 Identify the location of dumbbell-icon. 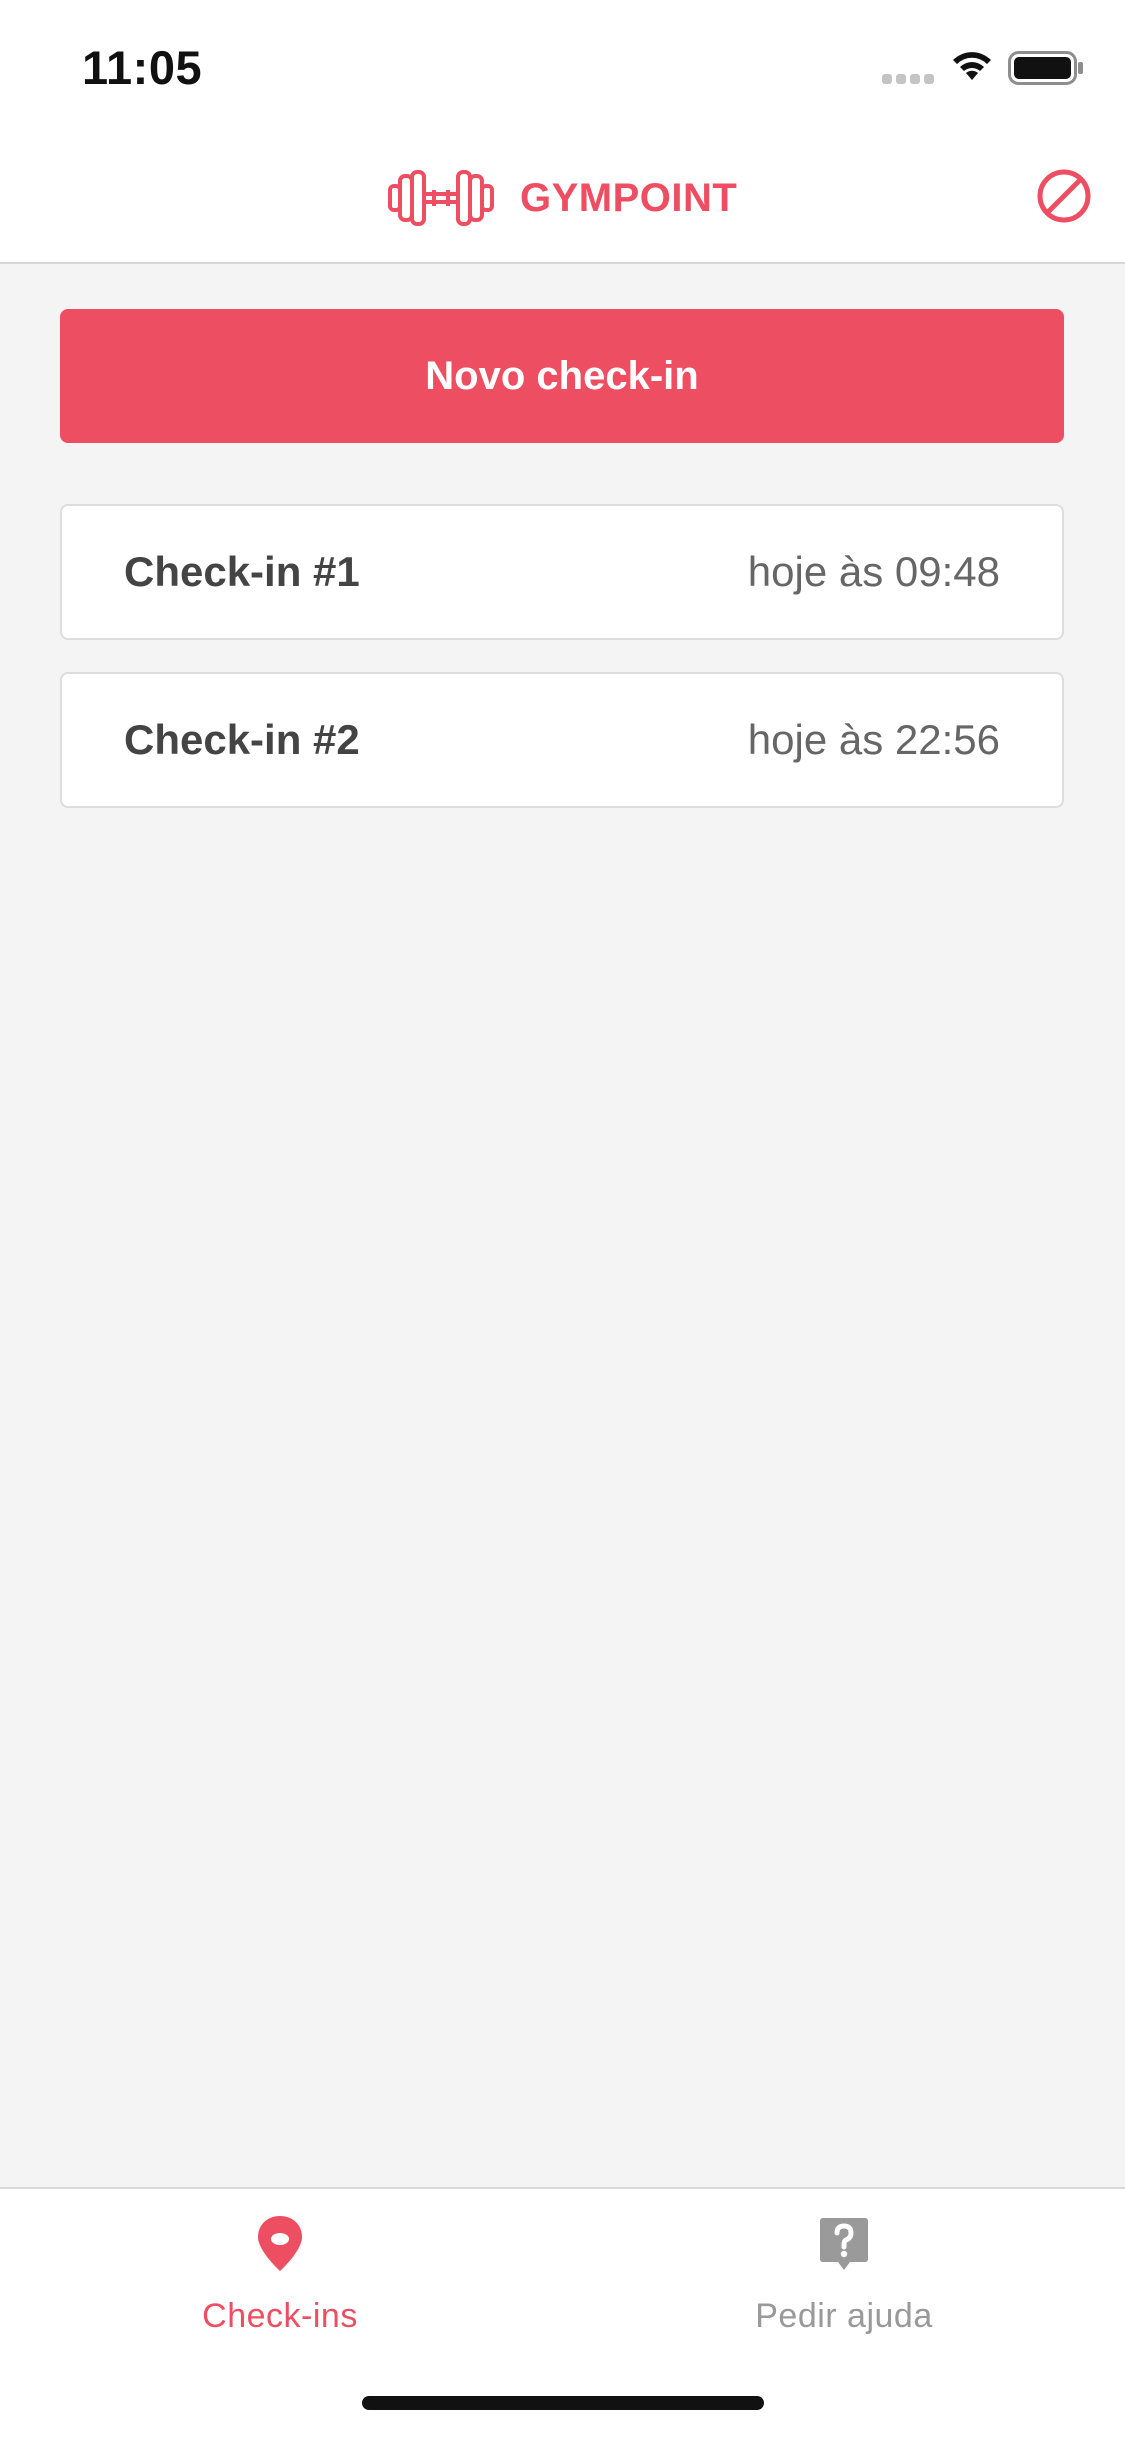
(441, 198).